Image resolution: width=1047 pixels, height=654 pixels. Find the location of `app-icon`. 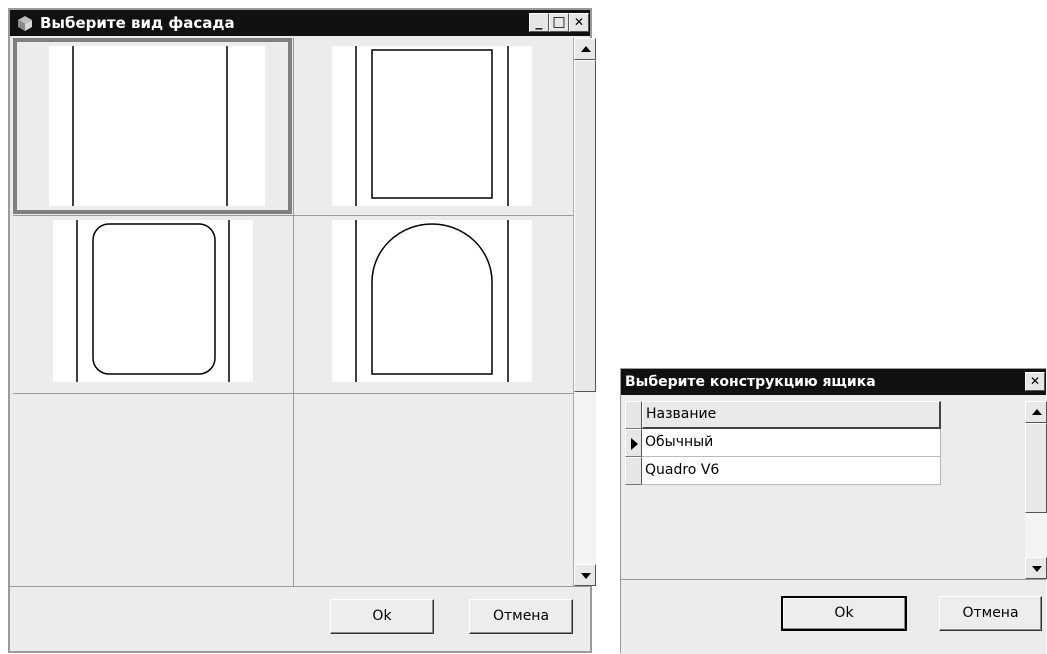

app-icon is located at coordinates (25, 23).